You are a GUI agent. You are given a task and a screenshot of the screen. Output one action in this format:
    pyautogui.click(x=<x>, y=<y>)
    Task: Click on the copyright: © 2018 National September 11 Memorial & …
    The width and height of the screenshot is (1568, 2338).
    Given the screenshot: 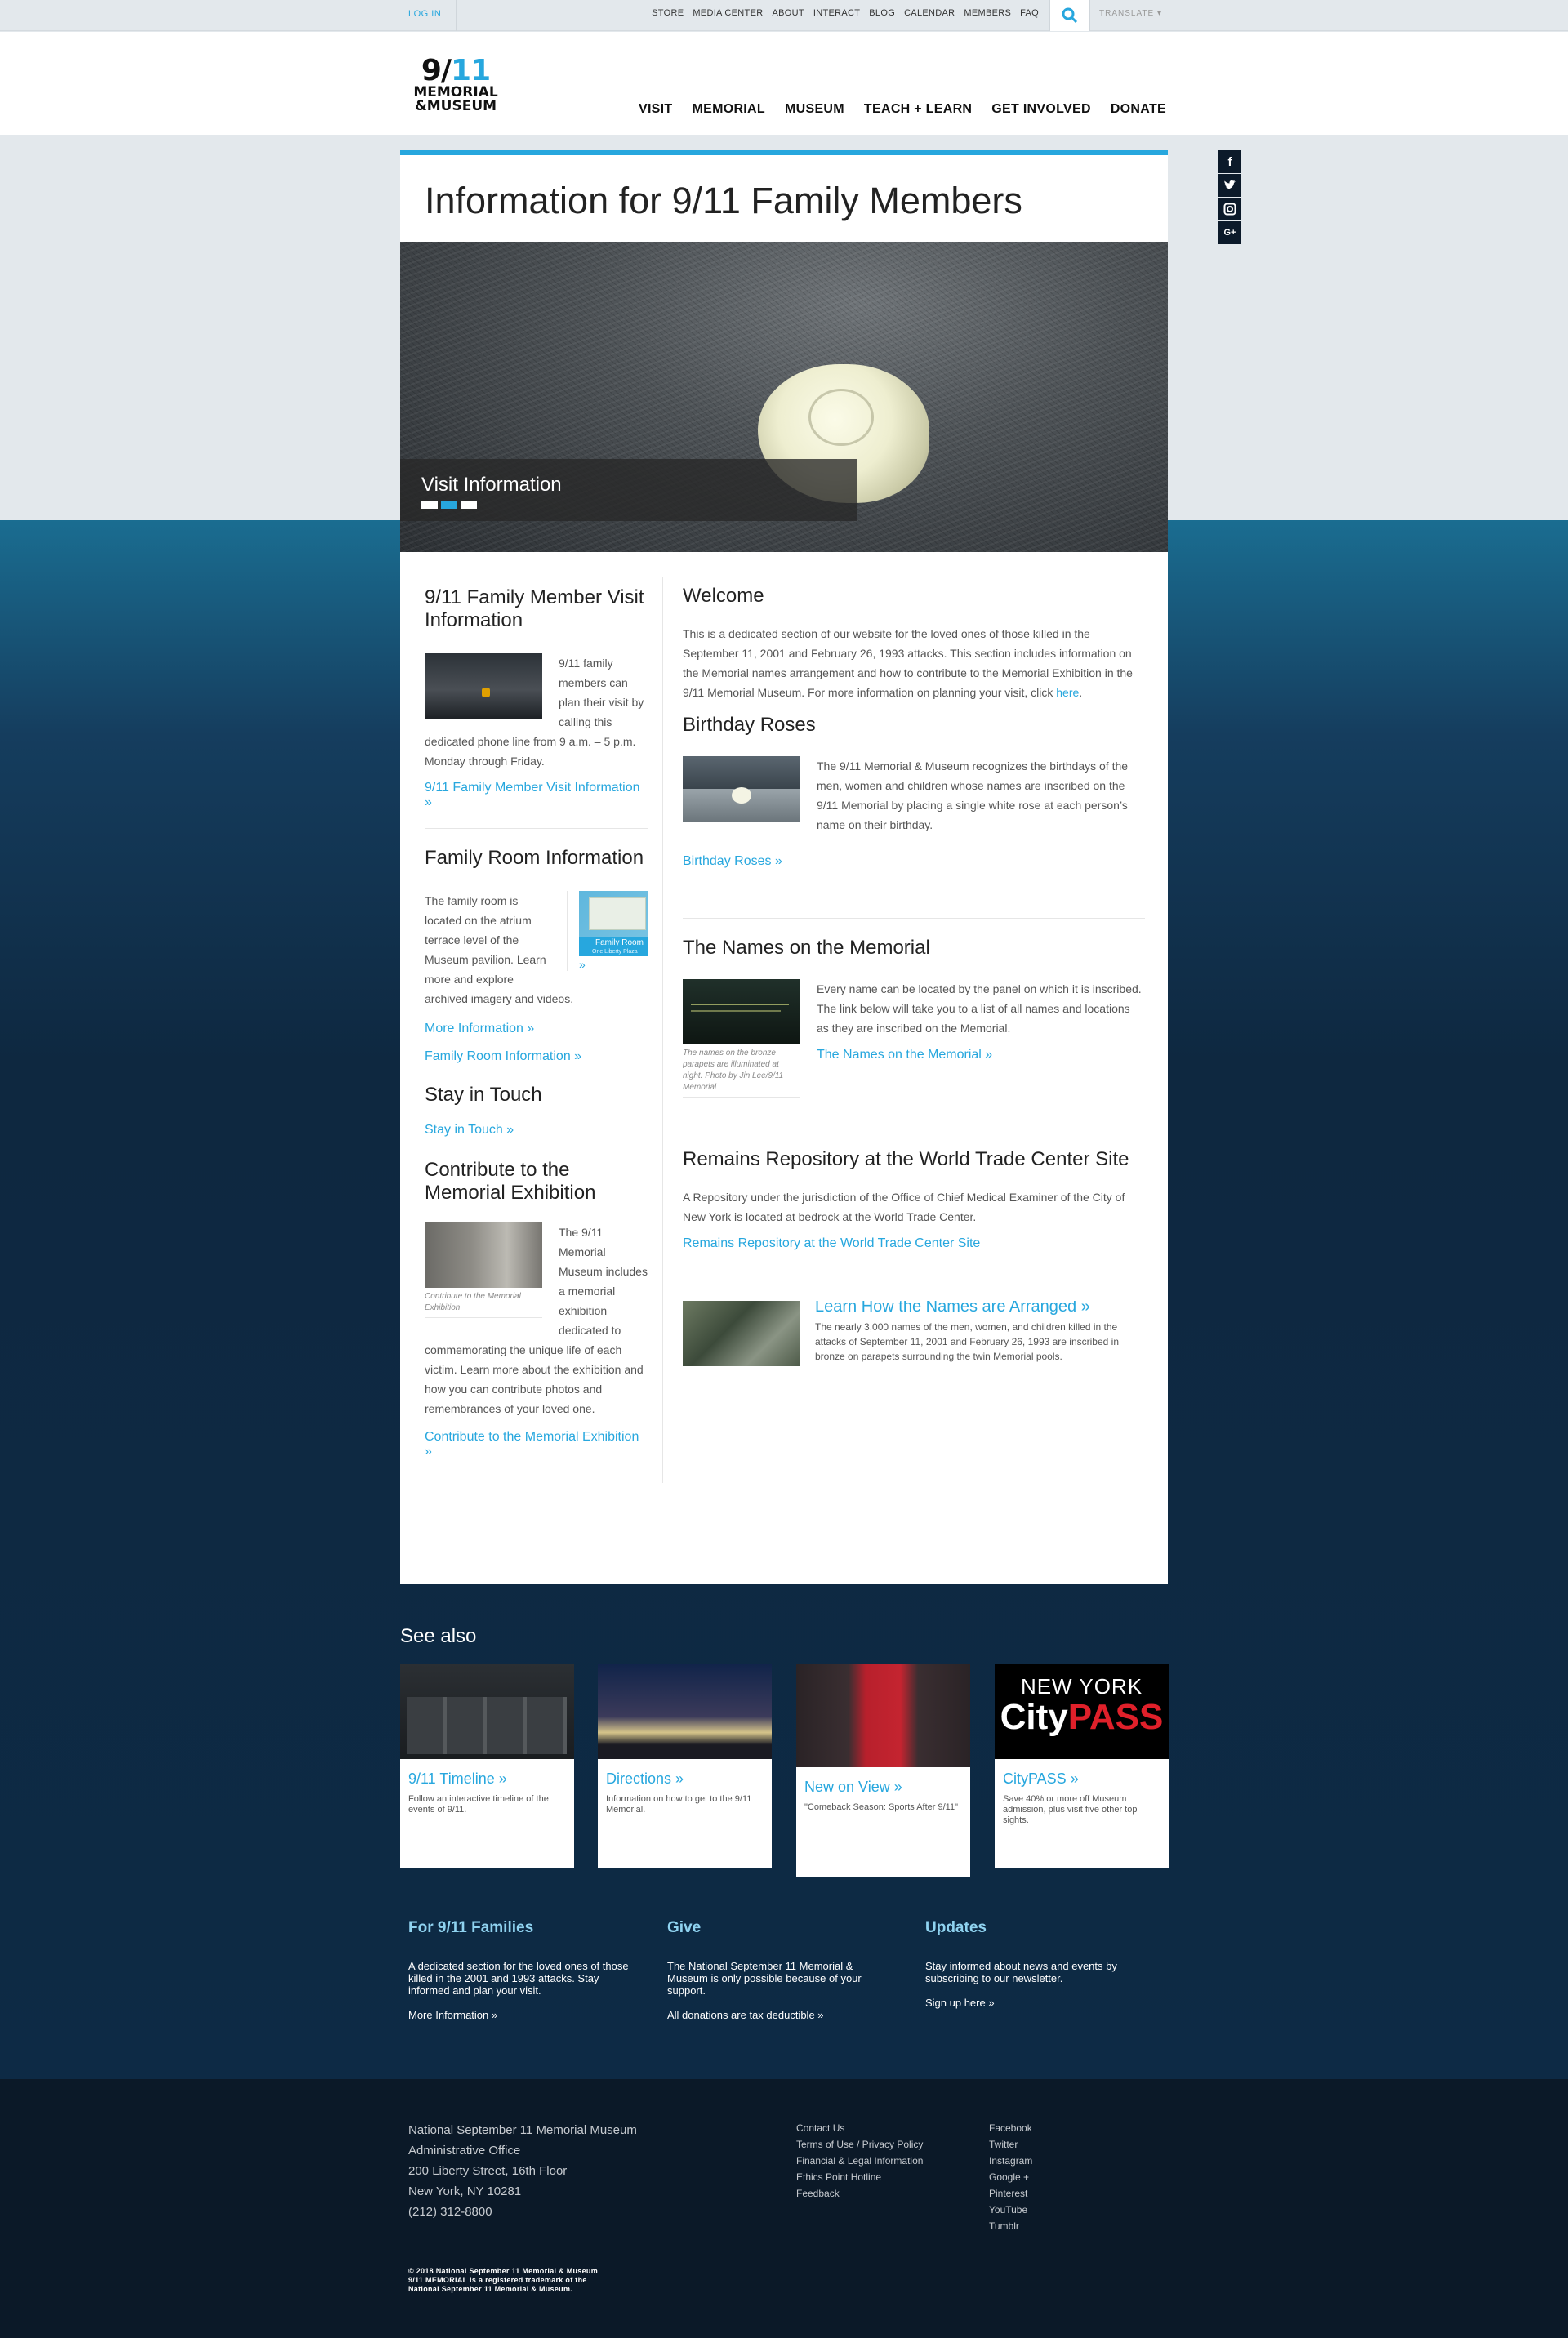 What is the action you would take?
    pyautogui.click(x=503, y=2280)
    